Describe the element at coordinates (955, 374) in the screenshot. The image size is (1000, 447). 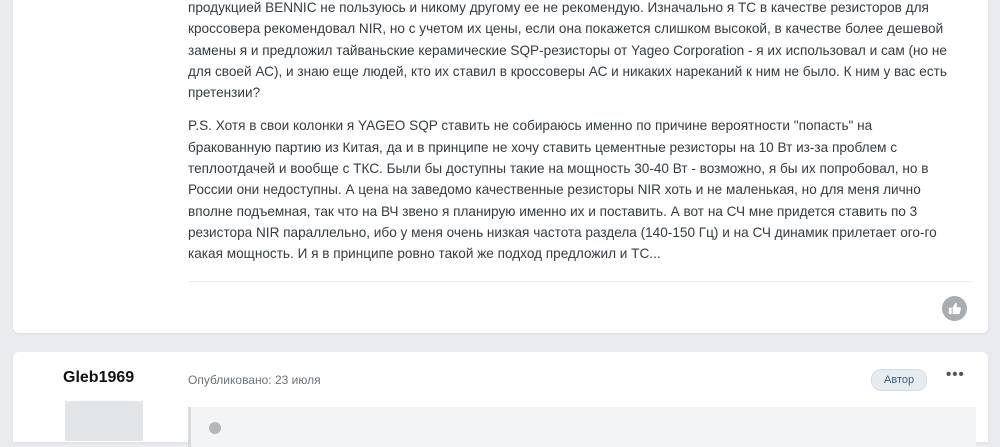
I see `more-options-button: •••` at that location.